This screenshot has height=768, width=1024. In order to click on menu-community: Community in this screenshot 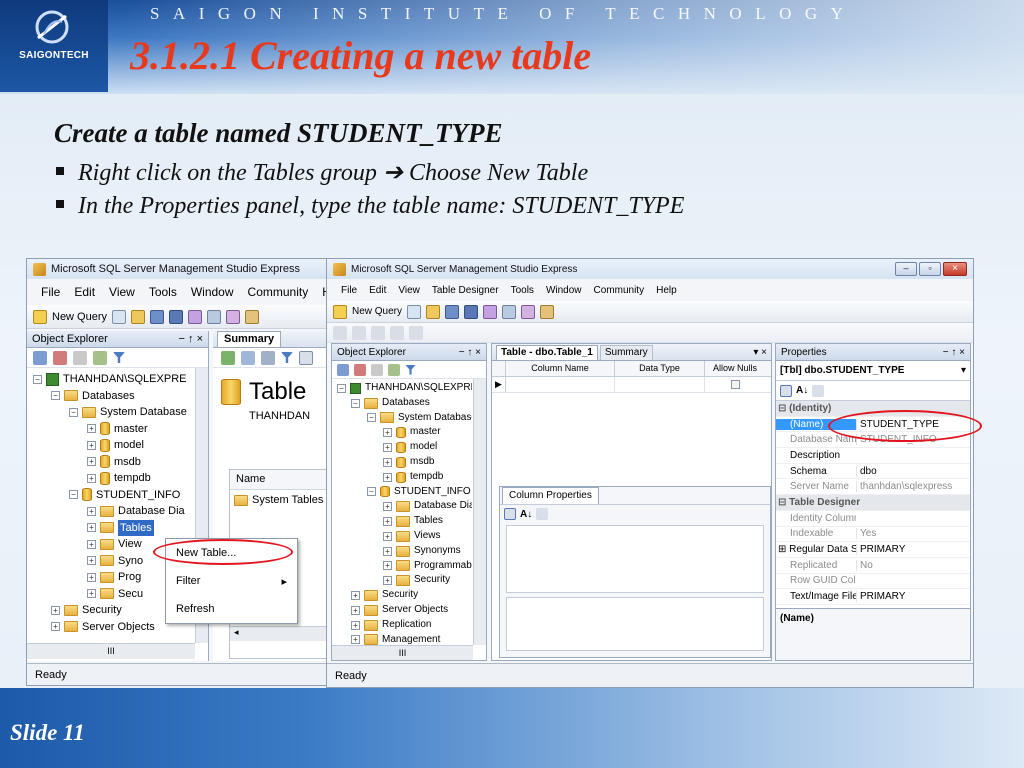, I will do `click(619, 290)`.